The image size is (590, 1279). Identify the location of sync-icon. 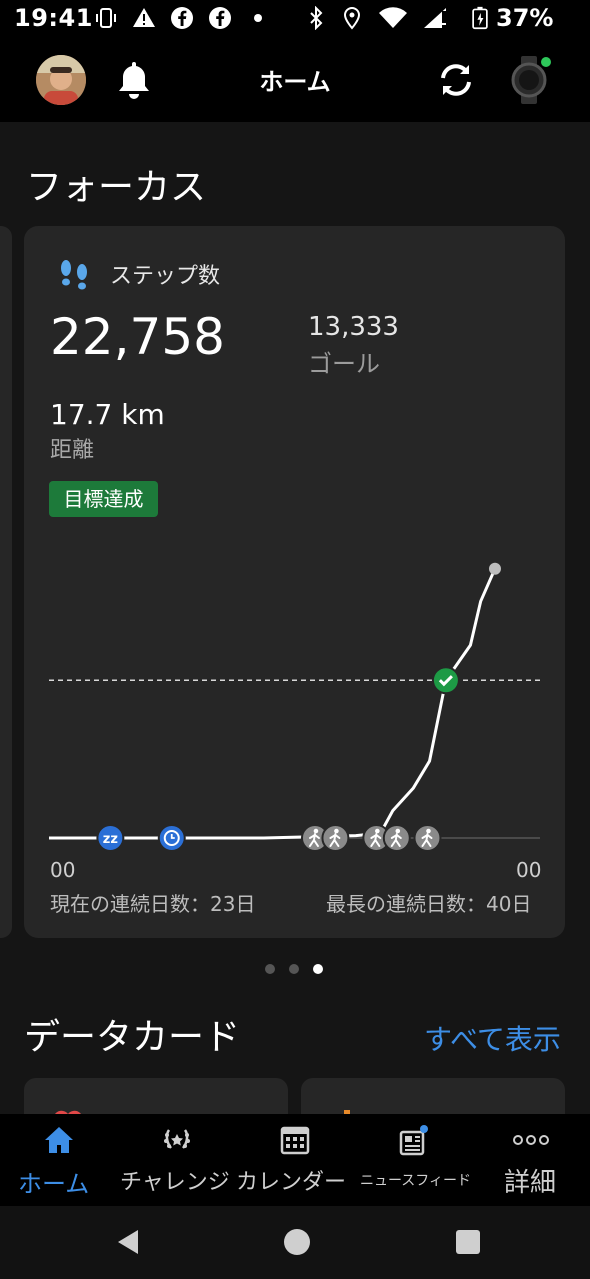
(456, 80).